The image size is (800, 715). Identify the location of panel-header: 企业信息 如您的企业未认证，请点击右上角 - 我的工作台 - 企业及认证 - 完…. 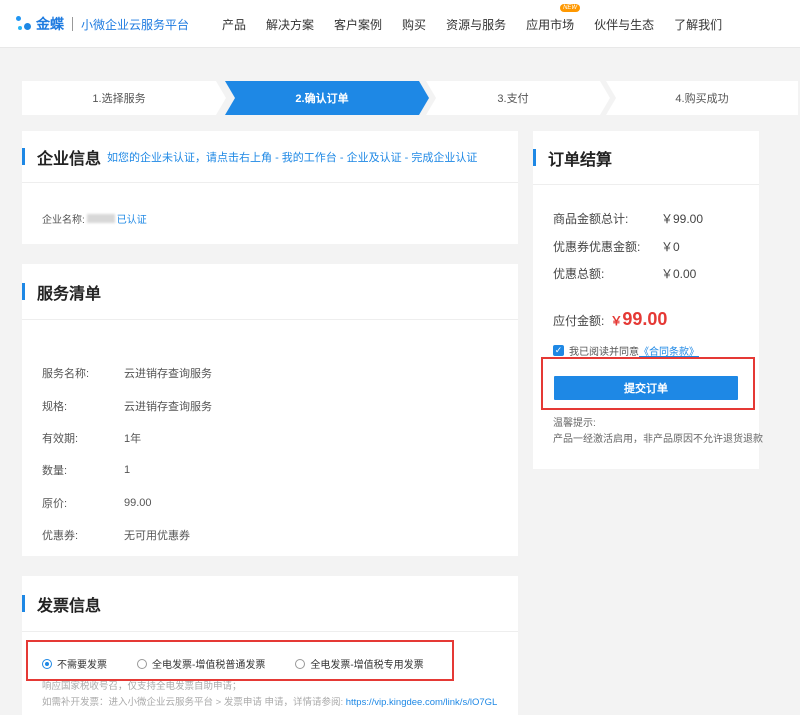
(270, 157).